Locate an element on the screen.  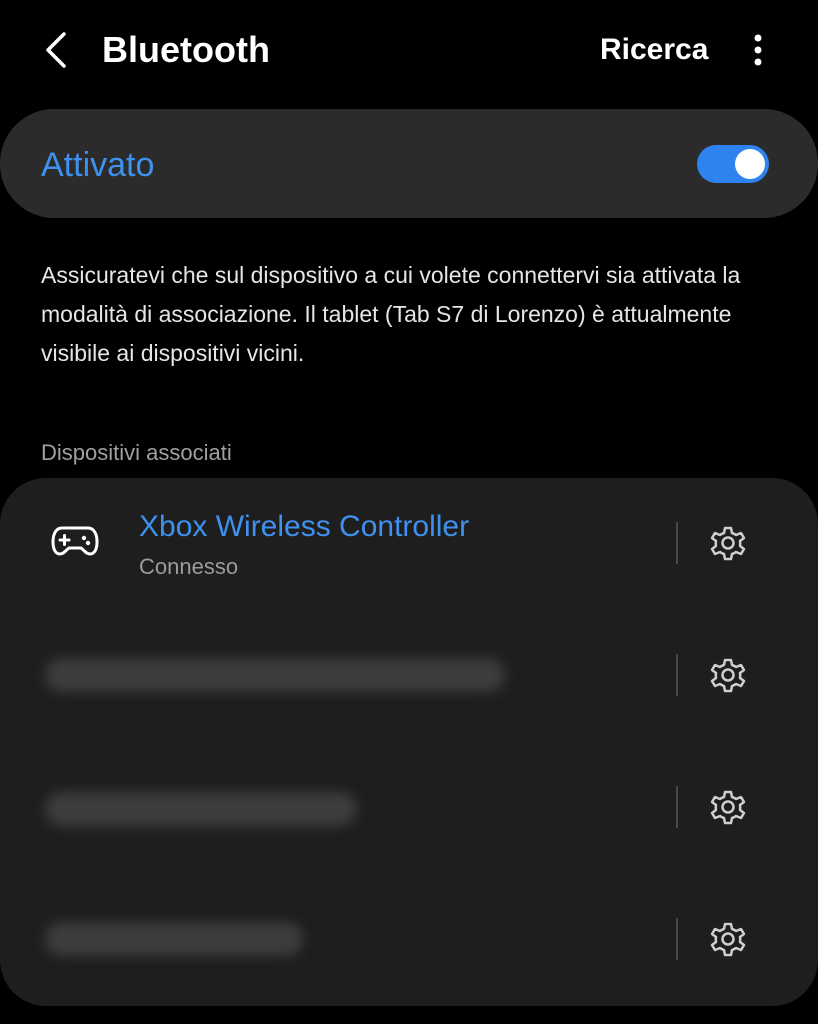
device-row-xbox: Xbox Wireless Controller Connesso is located at coordinates (409, 544).